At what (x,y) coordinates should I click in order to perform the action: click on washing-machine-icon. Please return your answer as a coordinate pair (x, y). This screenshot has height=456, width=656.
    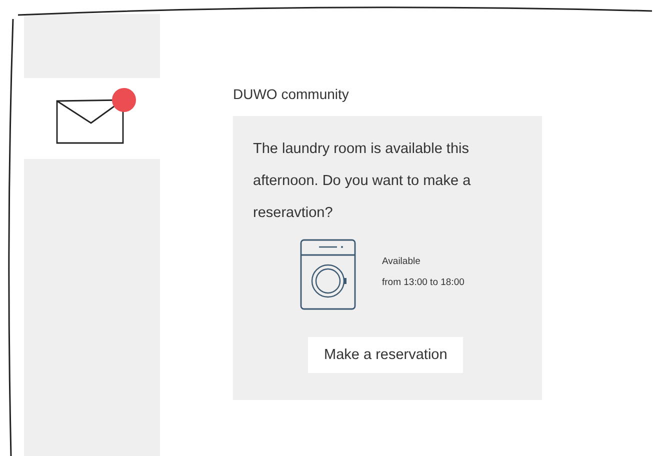
    Looking at the image, I should click on (328, 274).